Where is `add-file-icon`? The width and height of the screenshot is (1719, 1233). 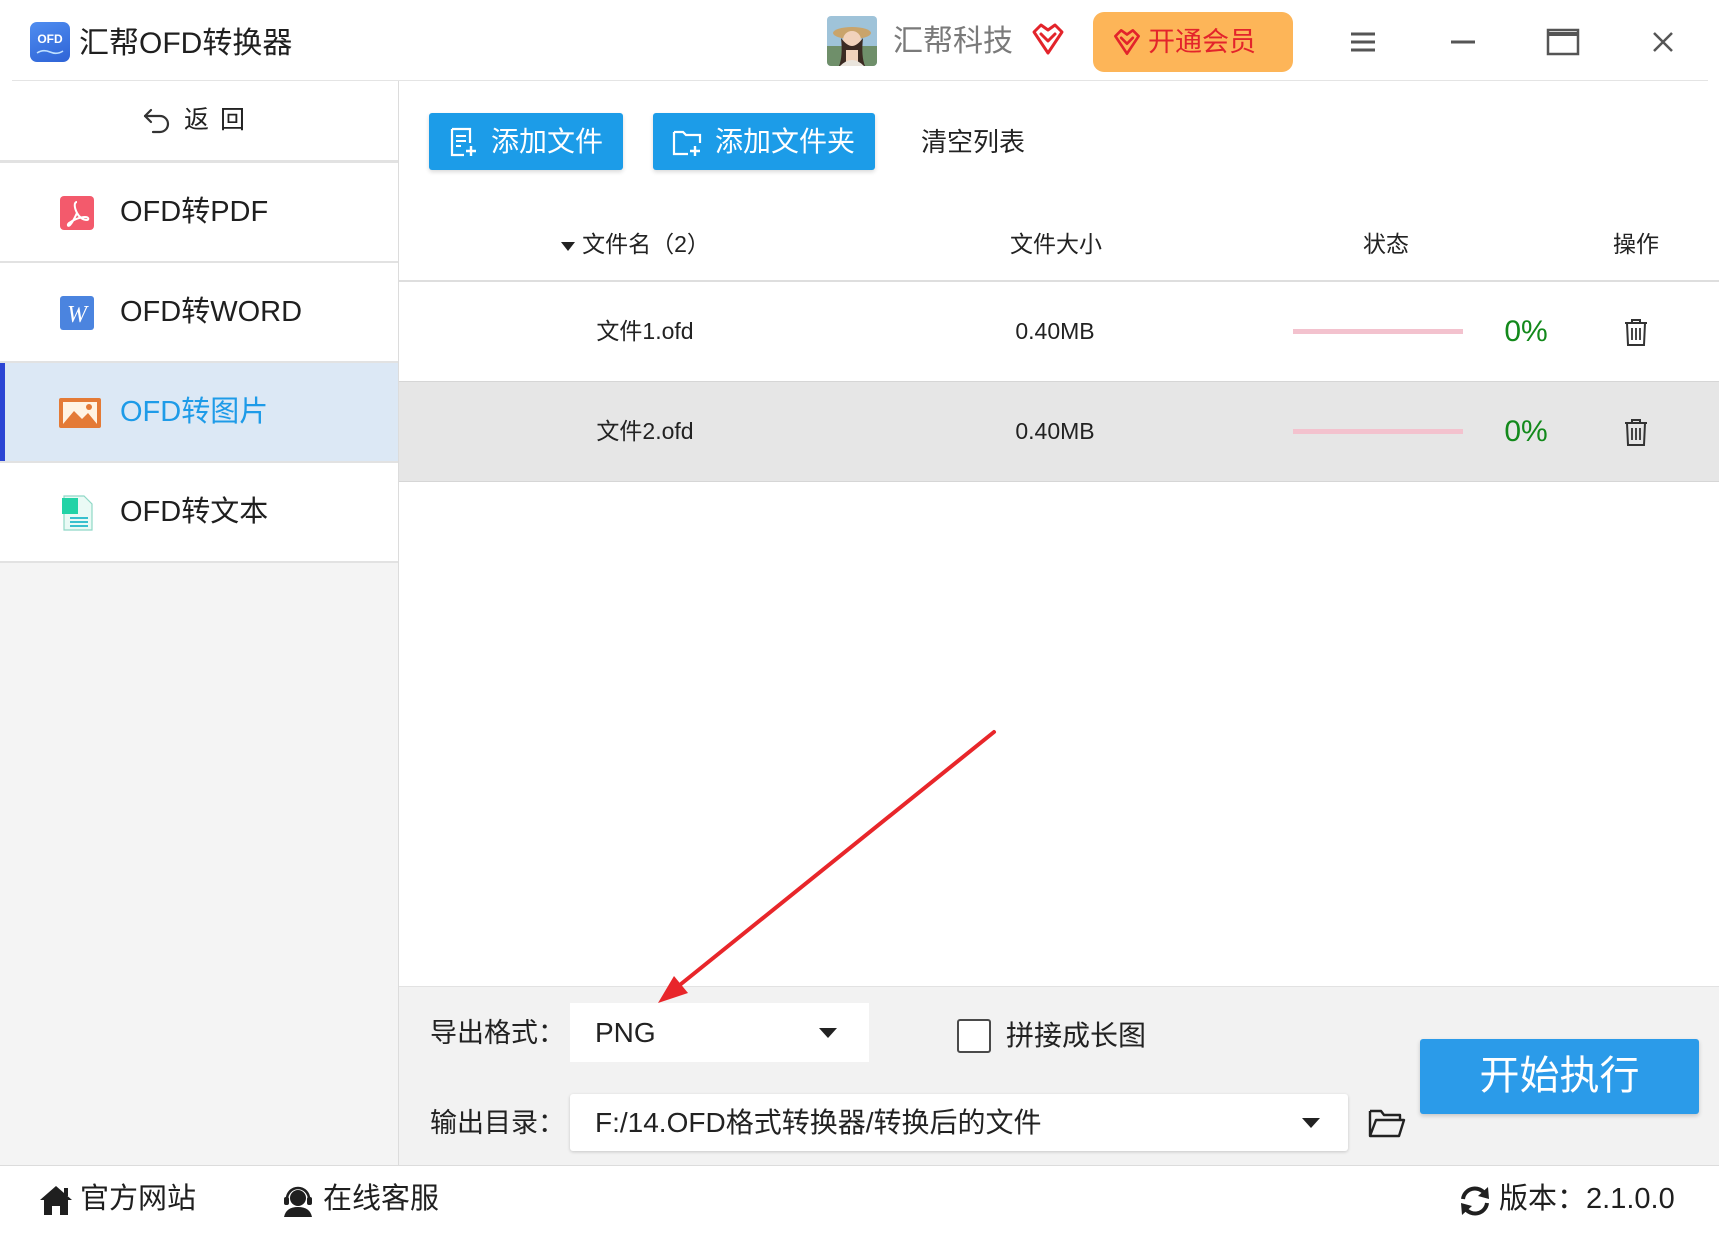 add-file-icon is located at coordinates (463, 142).